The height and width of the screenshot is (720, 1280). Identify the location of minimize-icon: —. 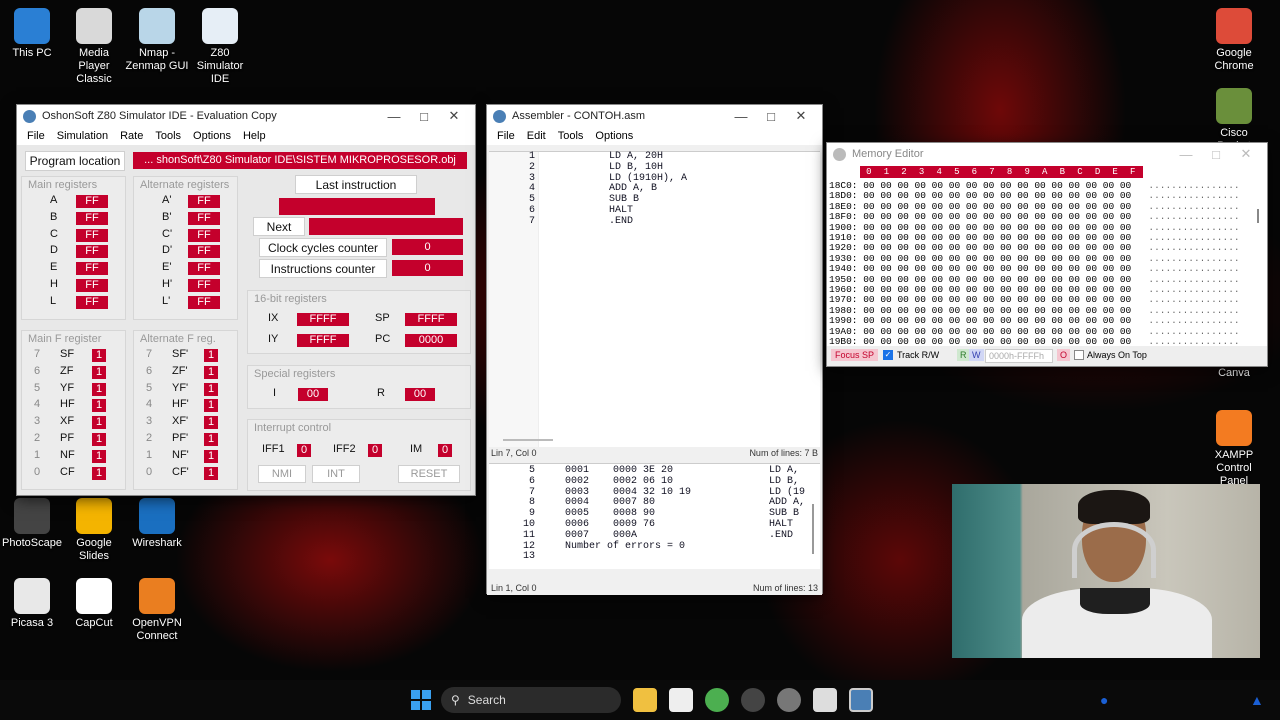
(394, 116).